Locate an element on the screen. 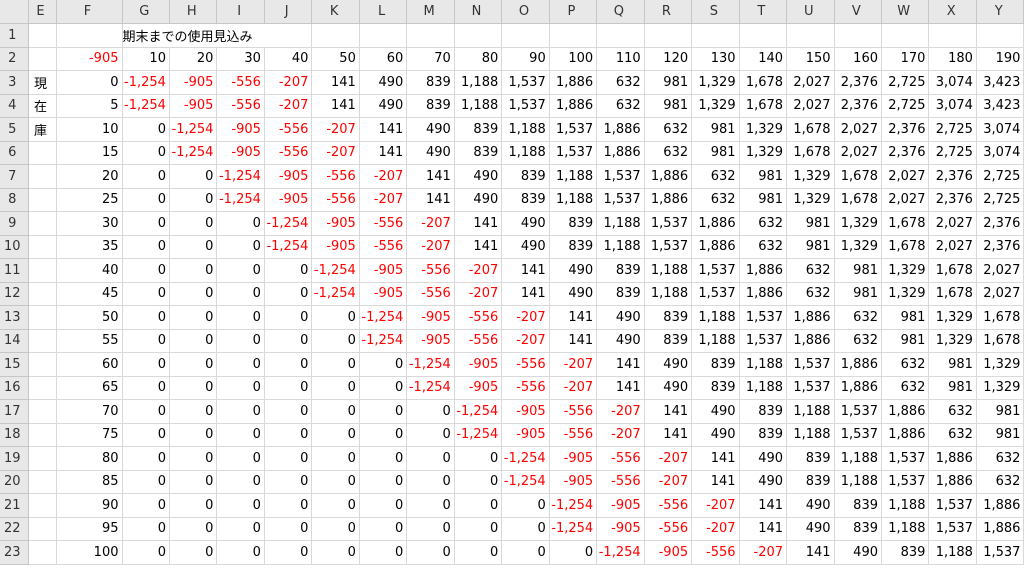 The width and height of the screenshot is (1024, 569). cell-v6: 2,027 is located at coordinates (858, 152).